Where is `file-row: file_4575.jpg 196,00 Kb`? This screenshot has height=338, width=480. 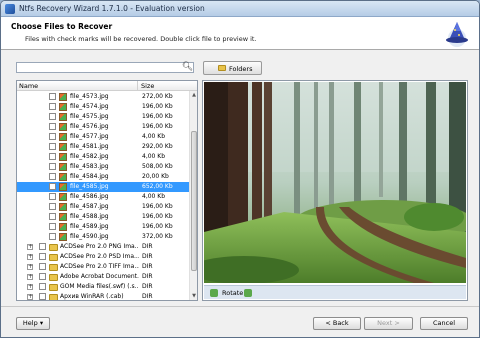 file-row: file_4575.jpg 196,00 Kb is located at coordinates (103, 117).